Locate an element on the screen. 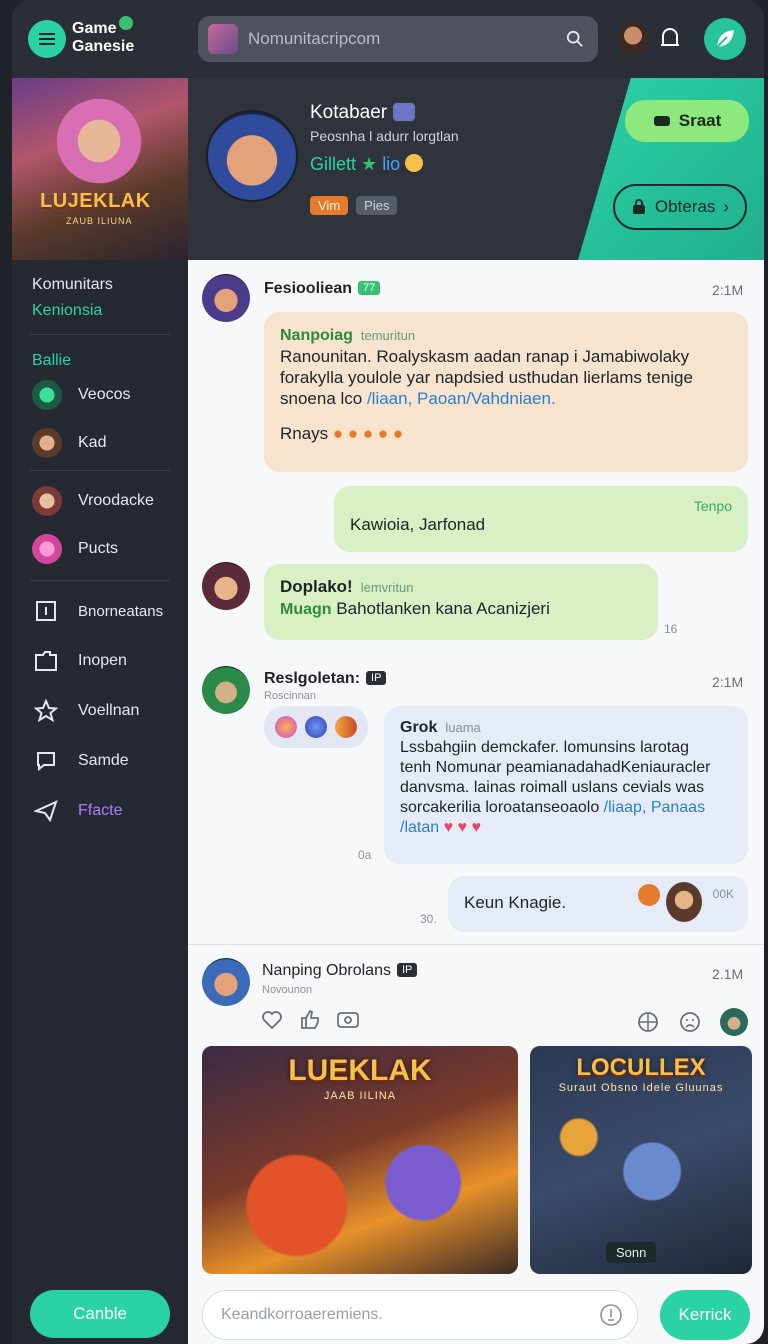 The image size is (768, 1344). others-button: Obteras › is located at coordinates (680, 207).